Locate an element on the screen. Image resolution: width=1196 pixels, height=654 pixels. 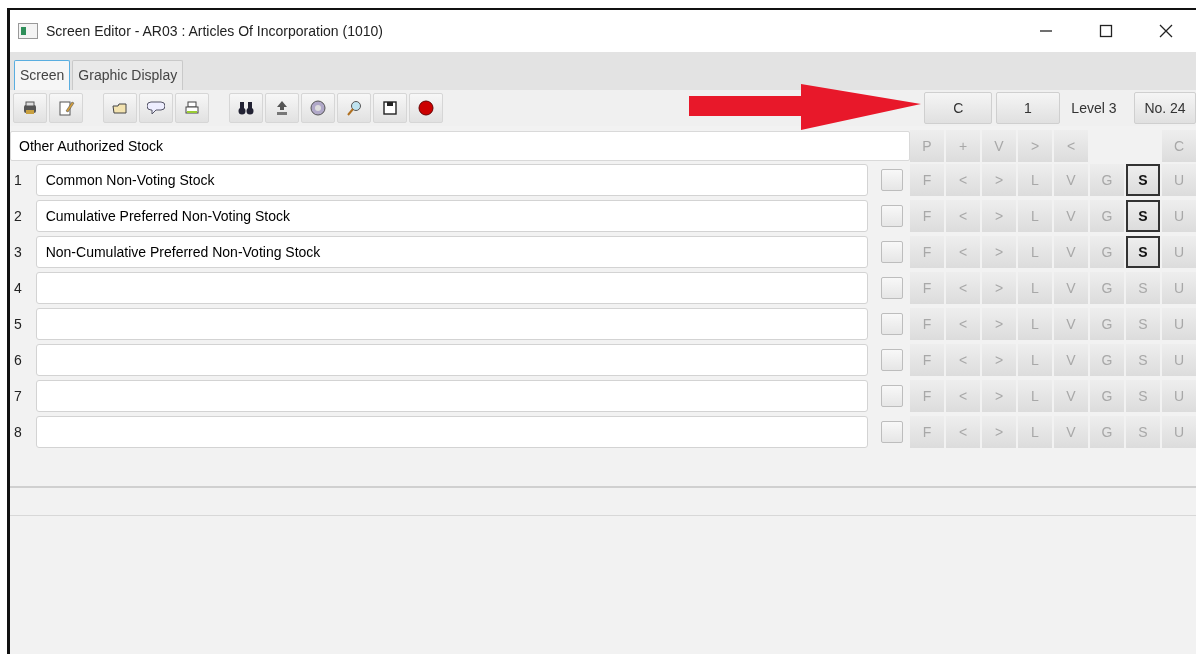
header-button: C is located at coordinates (958, 108).